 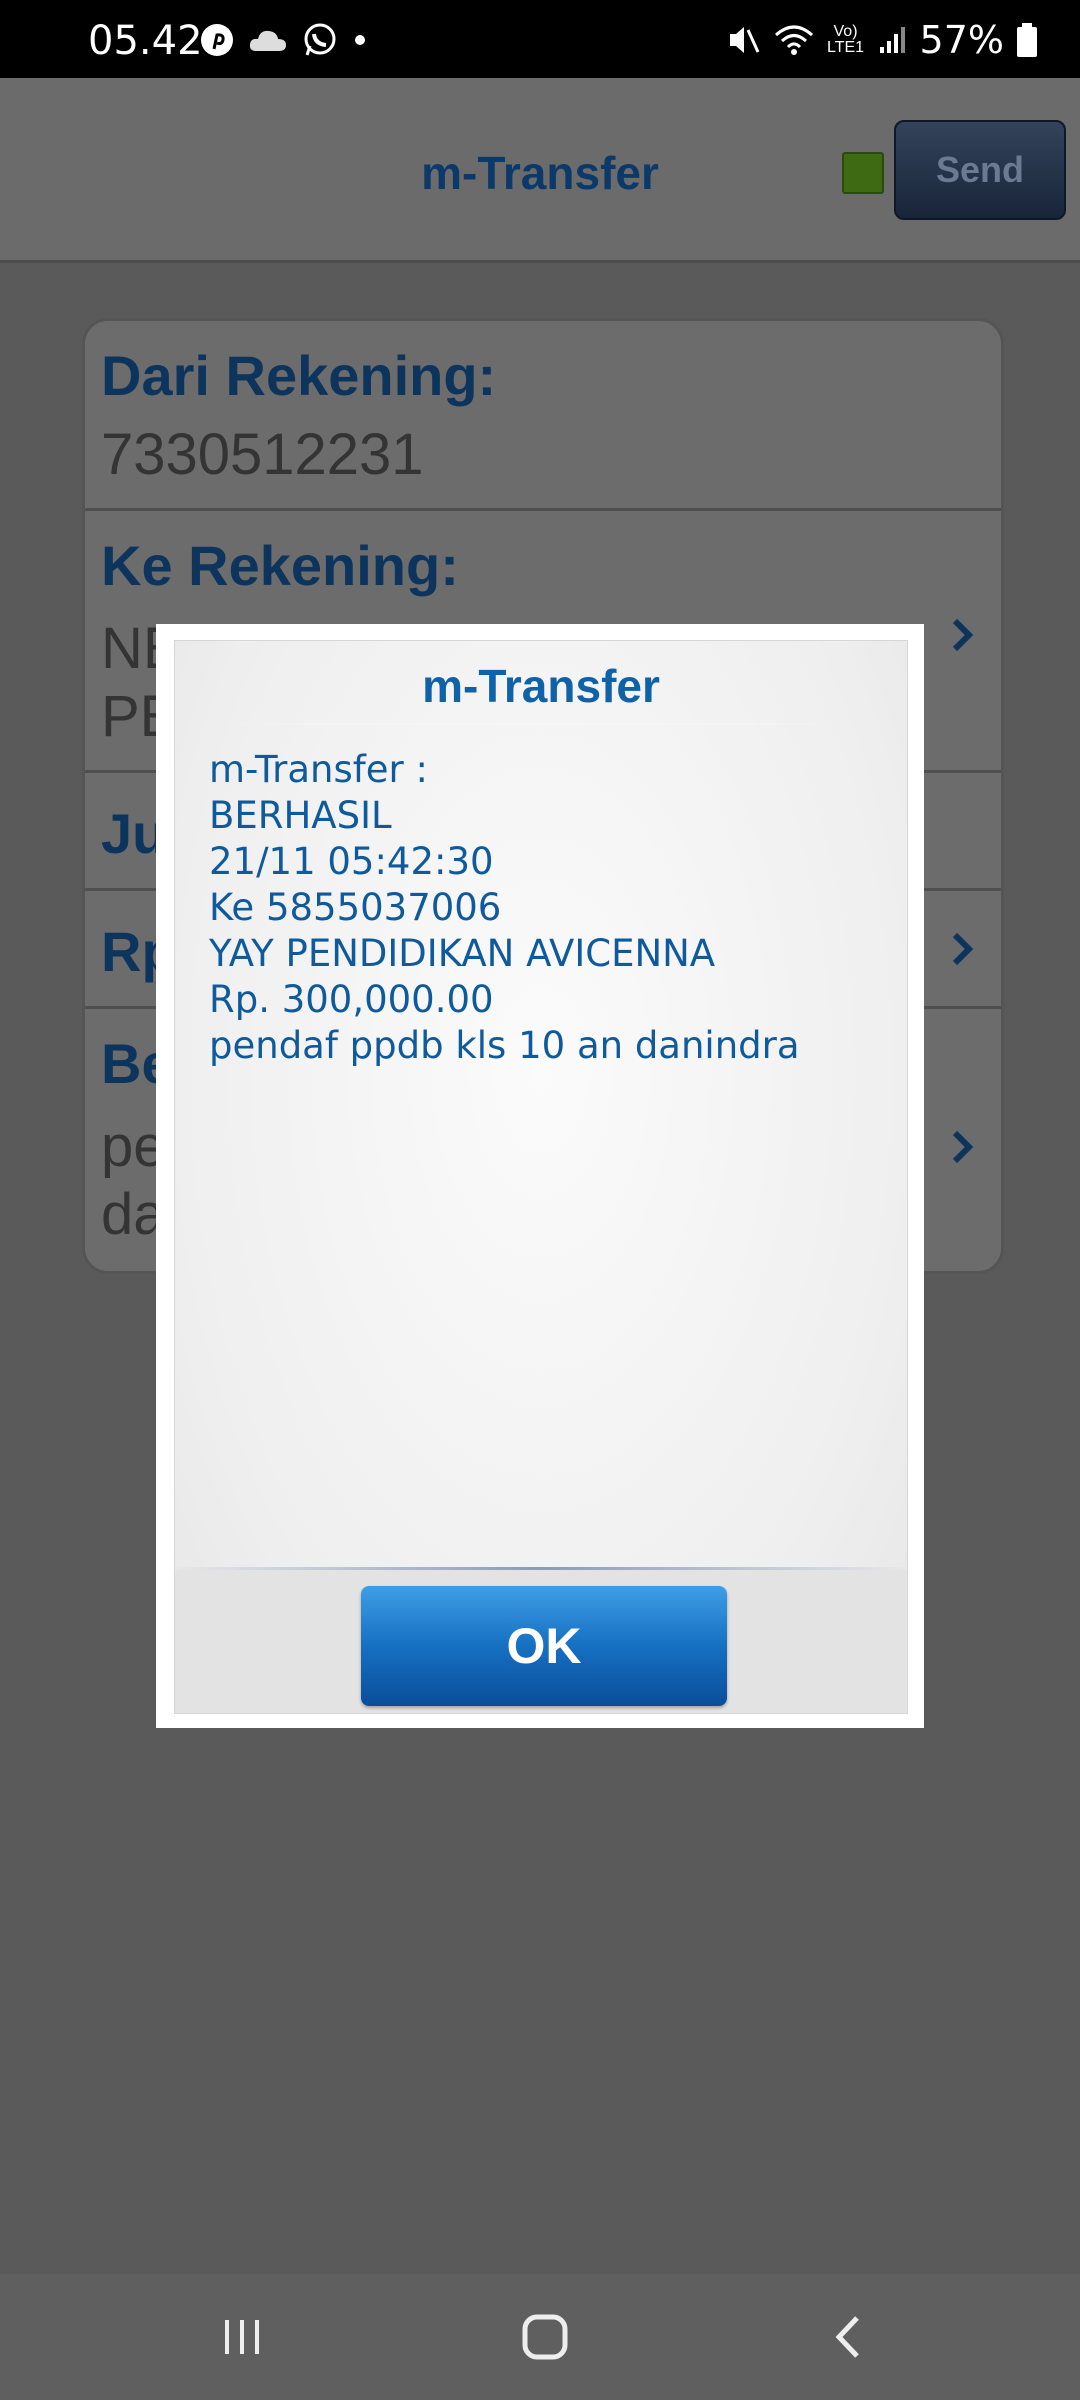 I want to click on from-account-row: Dari Rekening: 7330512231, so click(x=543, y=416).